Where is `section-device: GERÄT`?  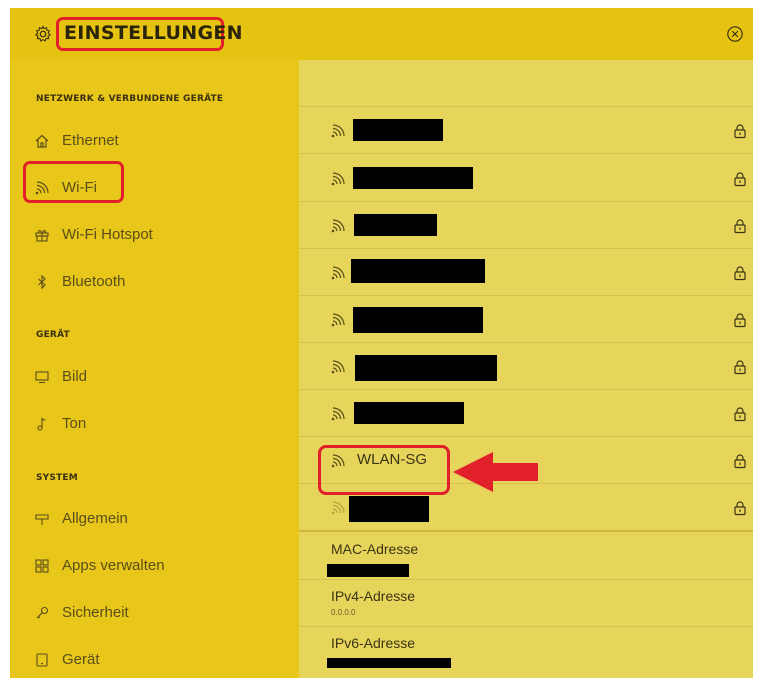
section-device: GERÄT is located at coordinates (53, 335).